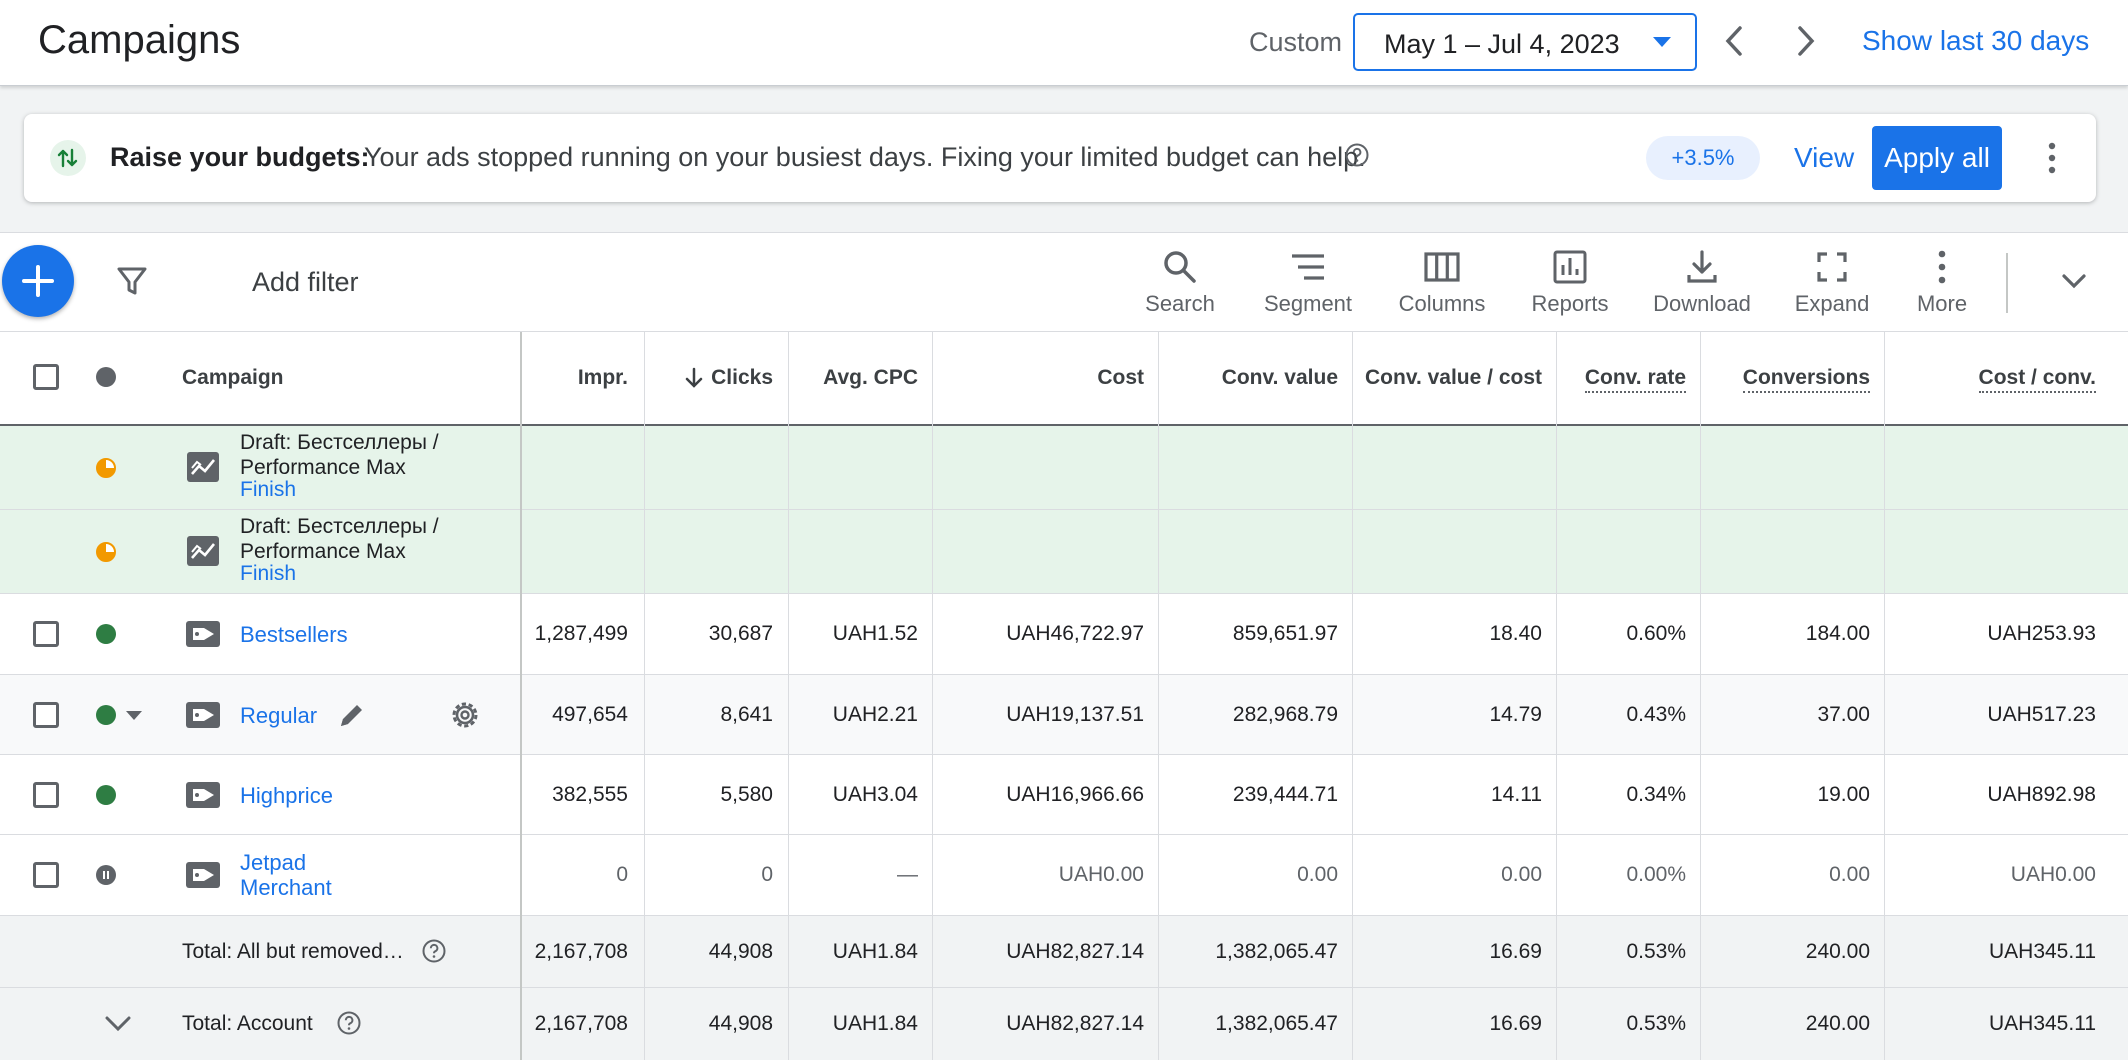 The image size is (2128, 1060). What do you see at coordinates (521, 696) in the screenshot?
I see `frozen-column-divider` at bounding box center [521, 696].